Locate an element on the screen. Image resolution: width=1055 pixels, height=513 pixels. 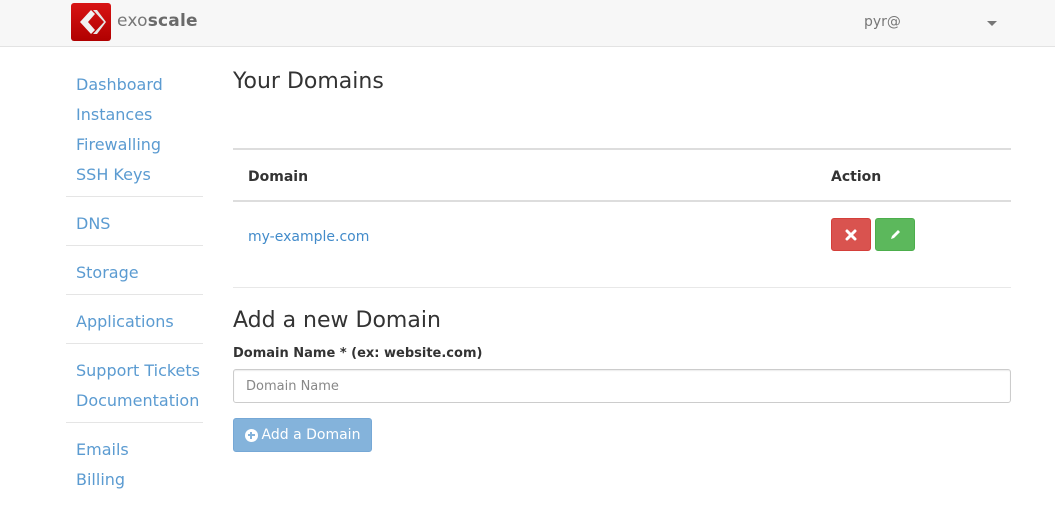
top-navbar: exoscale pyr@ is located at coordinates (527, 23).